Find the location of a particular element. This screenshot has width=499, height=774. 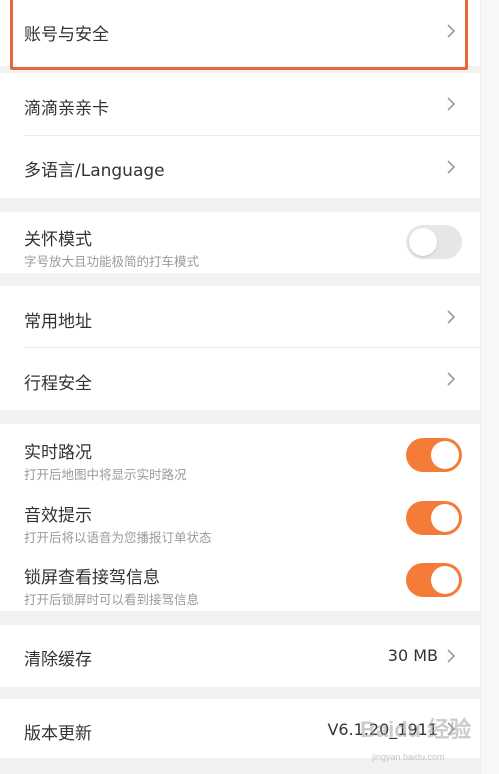

care-mode-label: 关怀模式 is located at coordinates (58, 240).